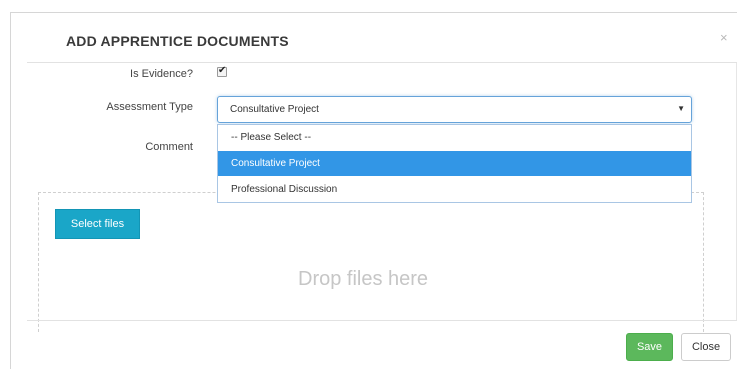  Describe the element at coordinates (149, 107) in the screenshot. I see `assessment-type-label: Assessment Type` at that location.